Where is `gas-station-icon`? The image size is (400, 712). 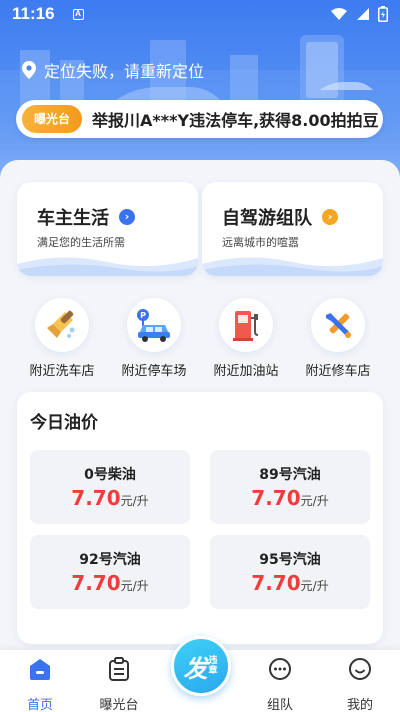
gas-station-icon is located at coordinates (246, 325).